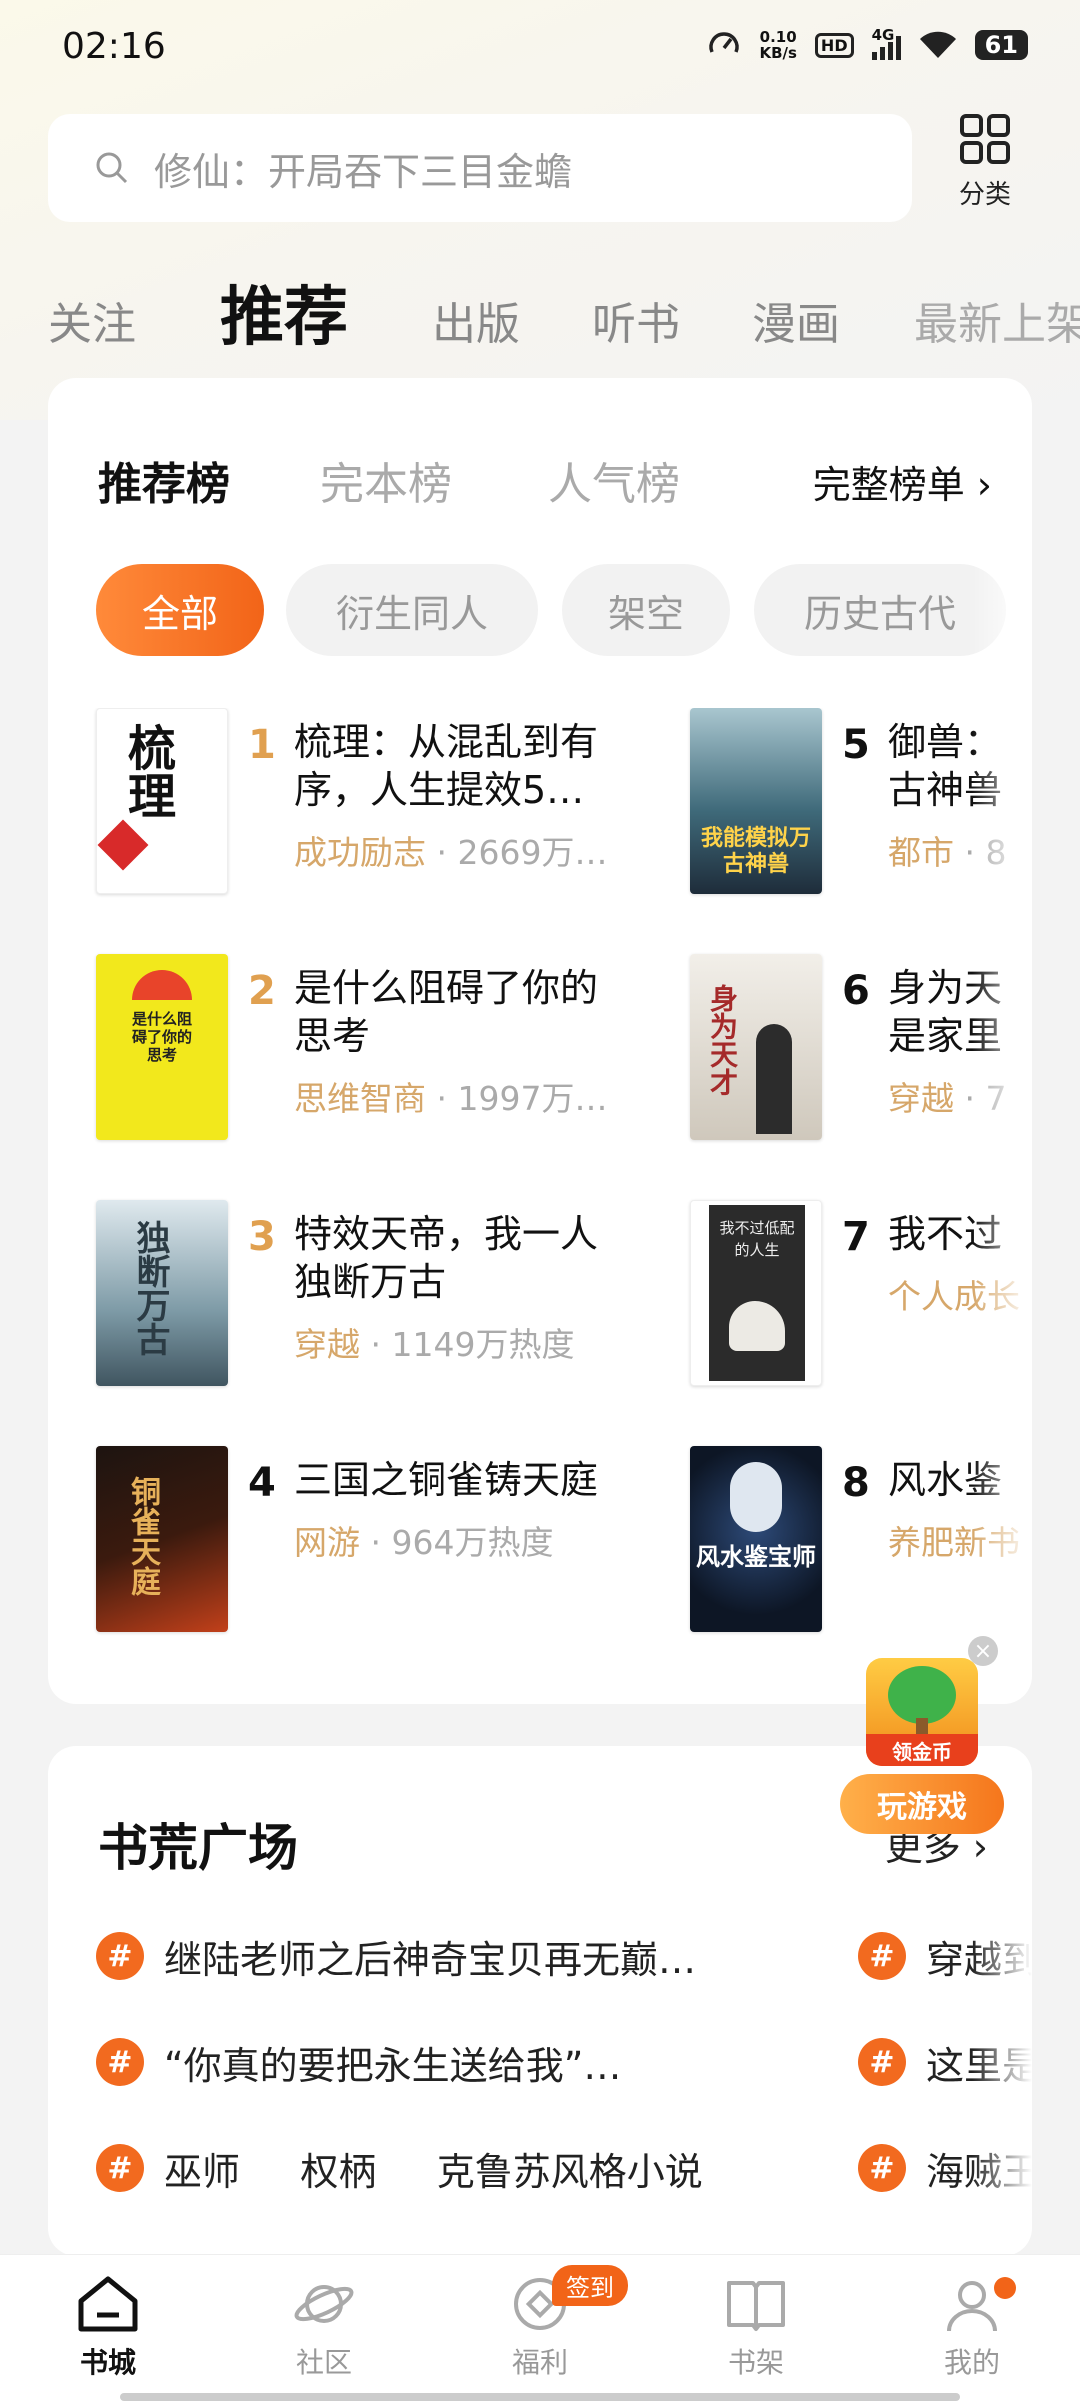 This screenshot has width=1080, height=2404. What do you see at coordinates (756, 2306) in the screenshot?
I see `book-icon` at bounding box center [756, 2306].